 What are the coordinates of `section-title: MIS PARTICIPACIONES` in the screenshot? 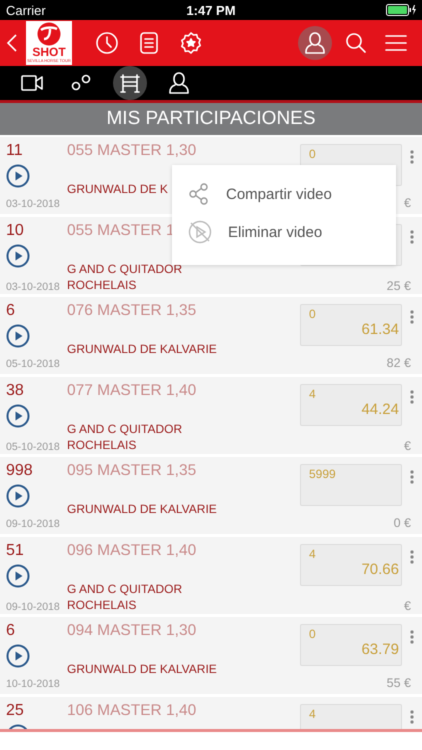 It's located at (211, 119).